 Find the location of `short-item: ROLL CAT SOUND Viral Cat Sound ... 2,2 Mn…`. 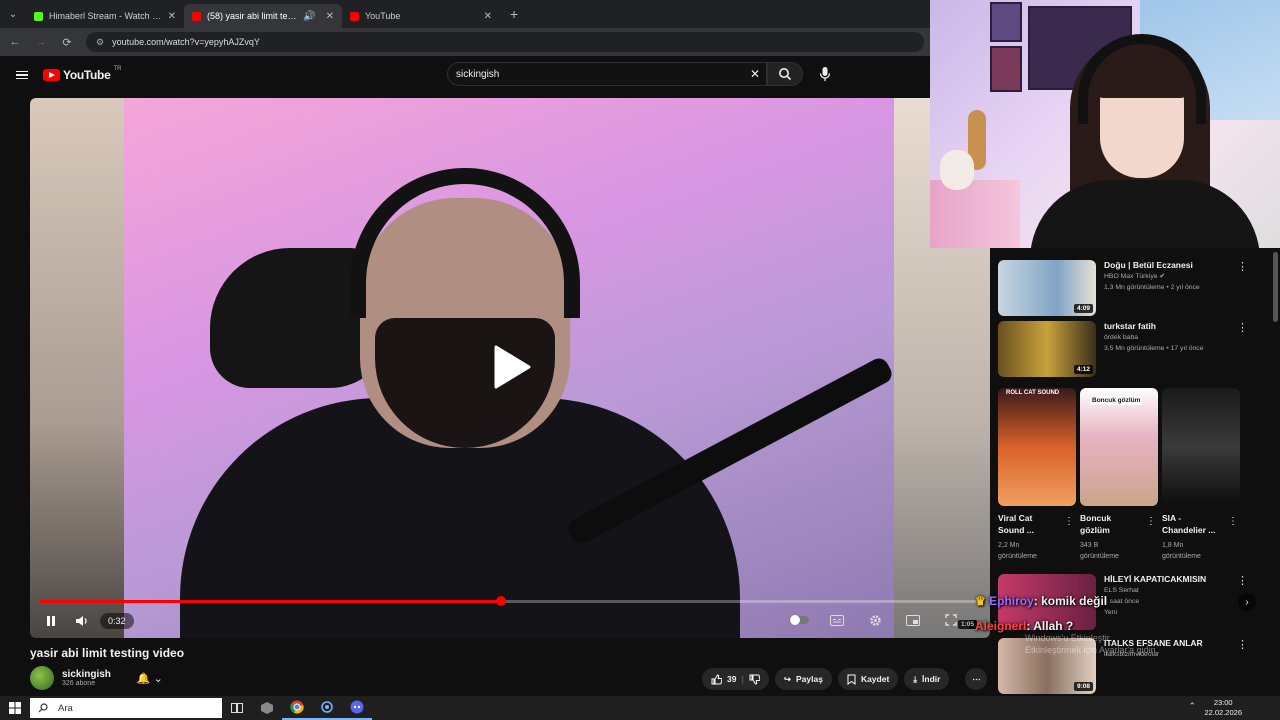

short-item: ROLL CAT SOUND Viral Cat Sound ... 2,2 Mn… is located at coordinates (1037, 475).